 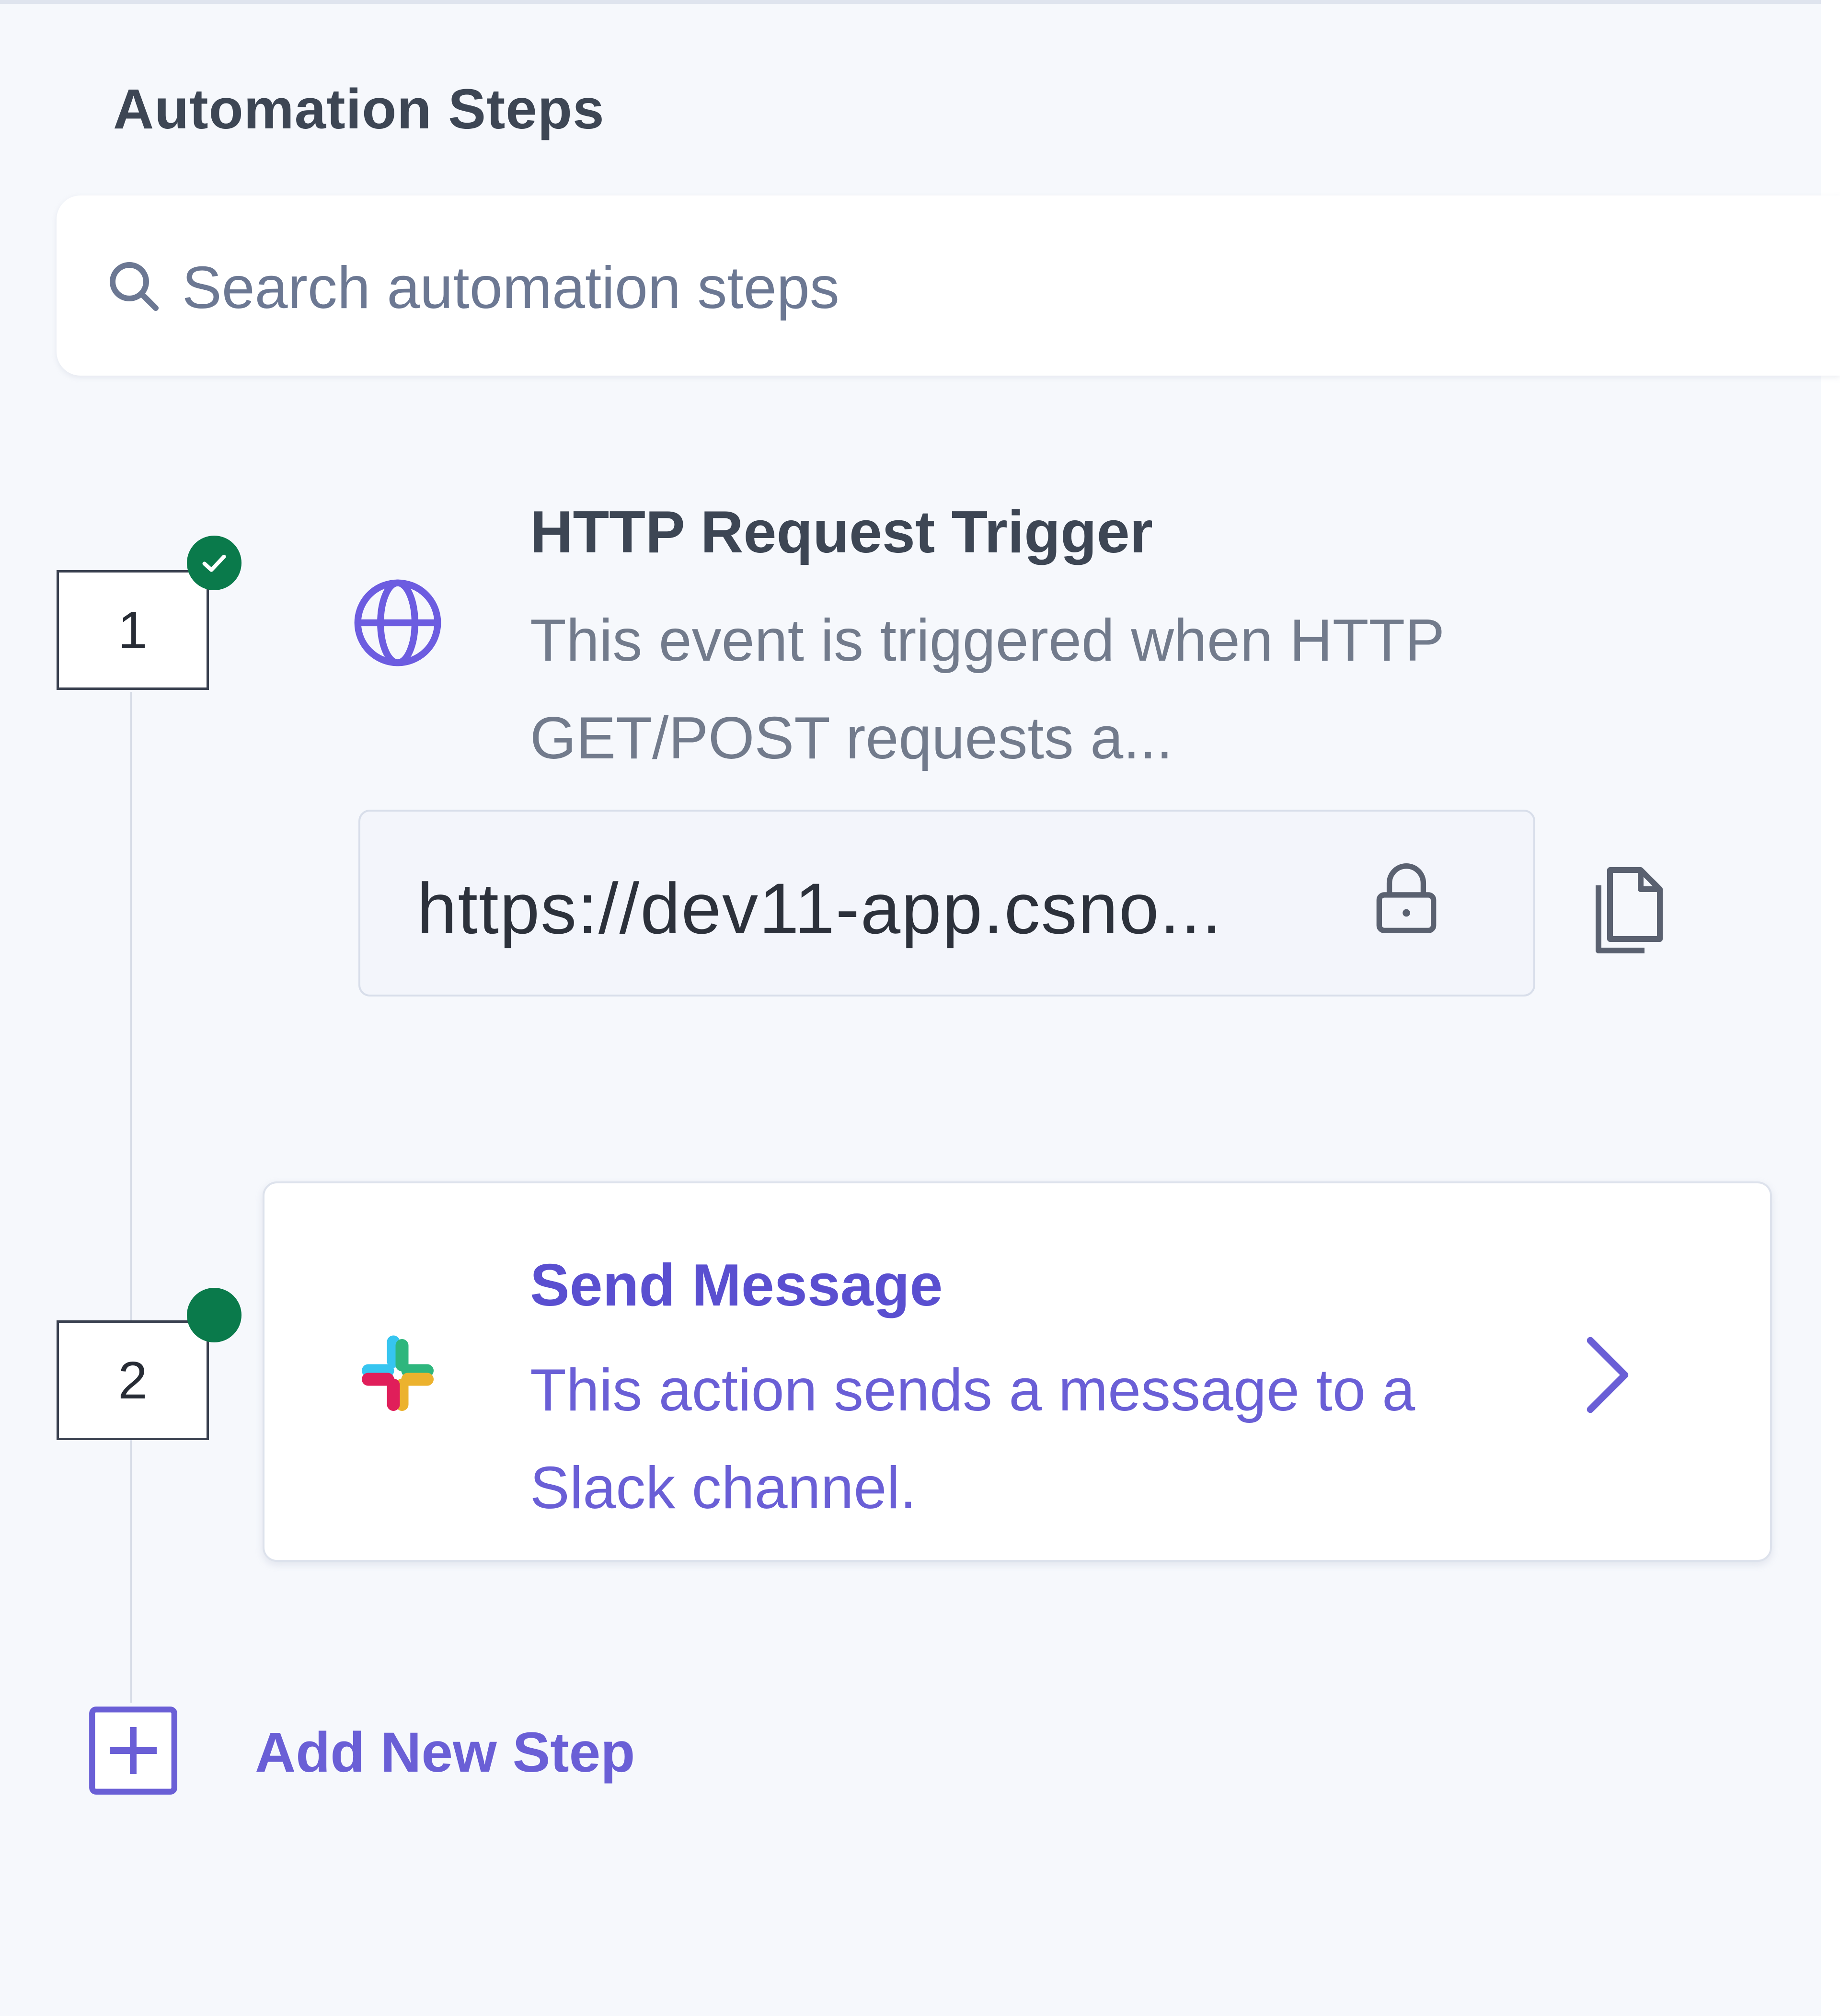 I want to click on step-title-send-message: Send Message, so click(x=736, y=1285).